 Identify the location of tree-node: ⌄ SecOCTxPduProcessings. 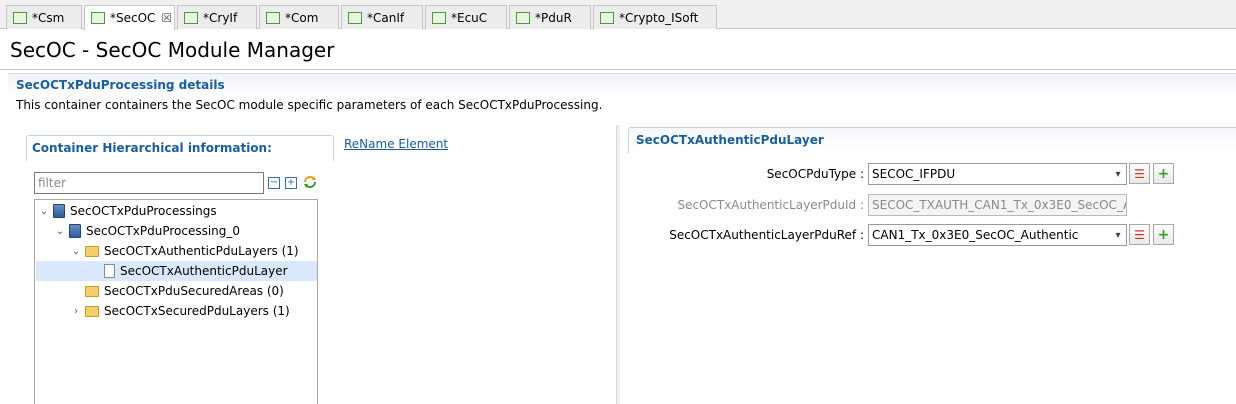
(128, 211).